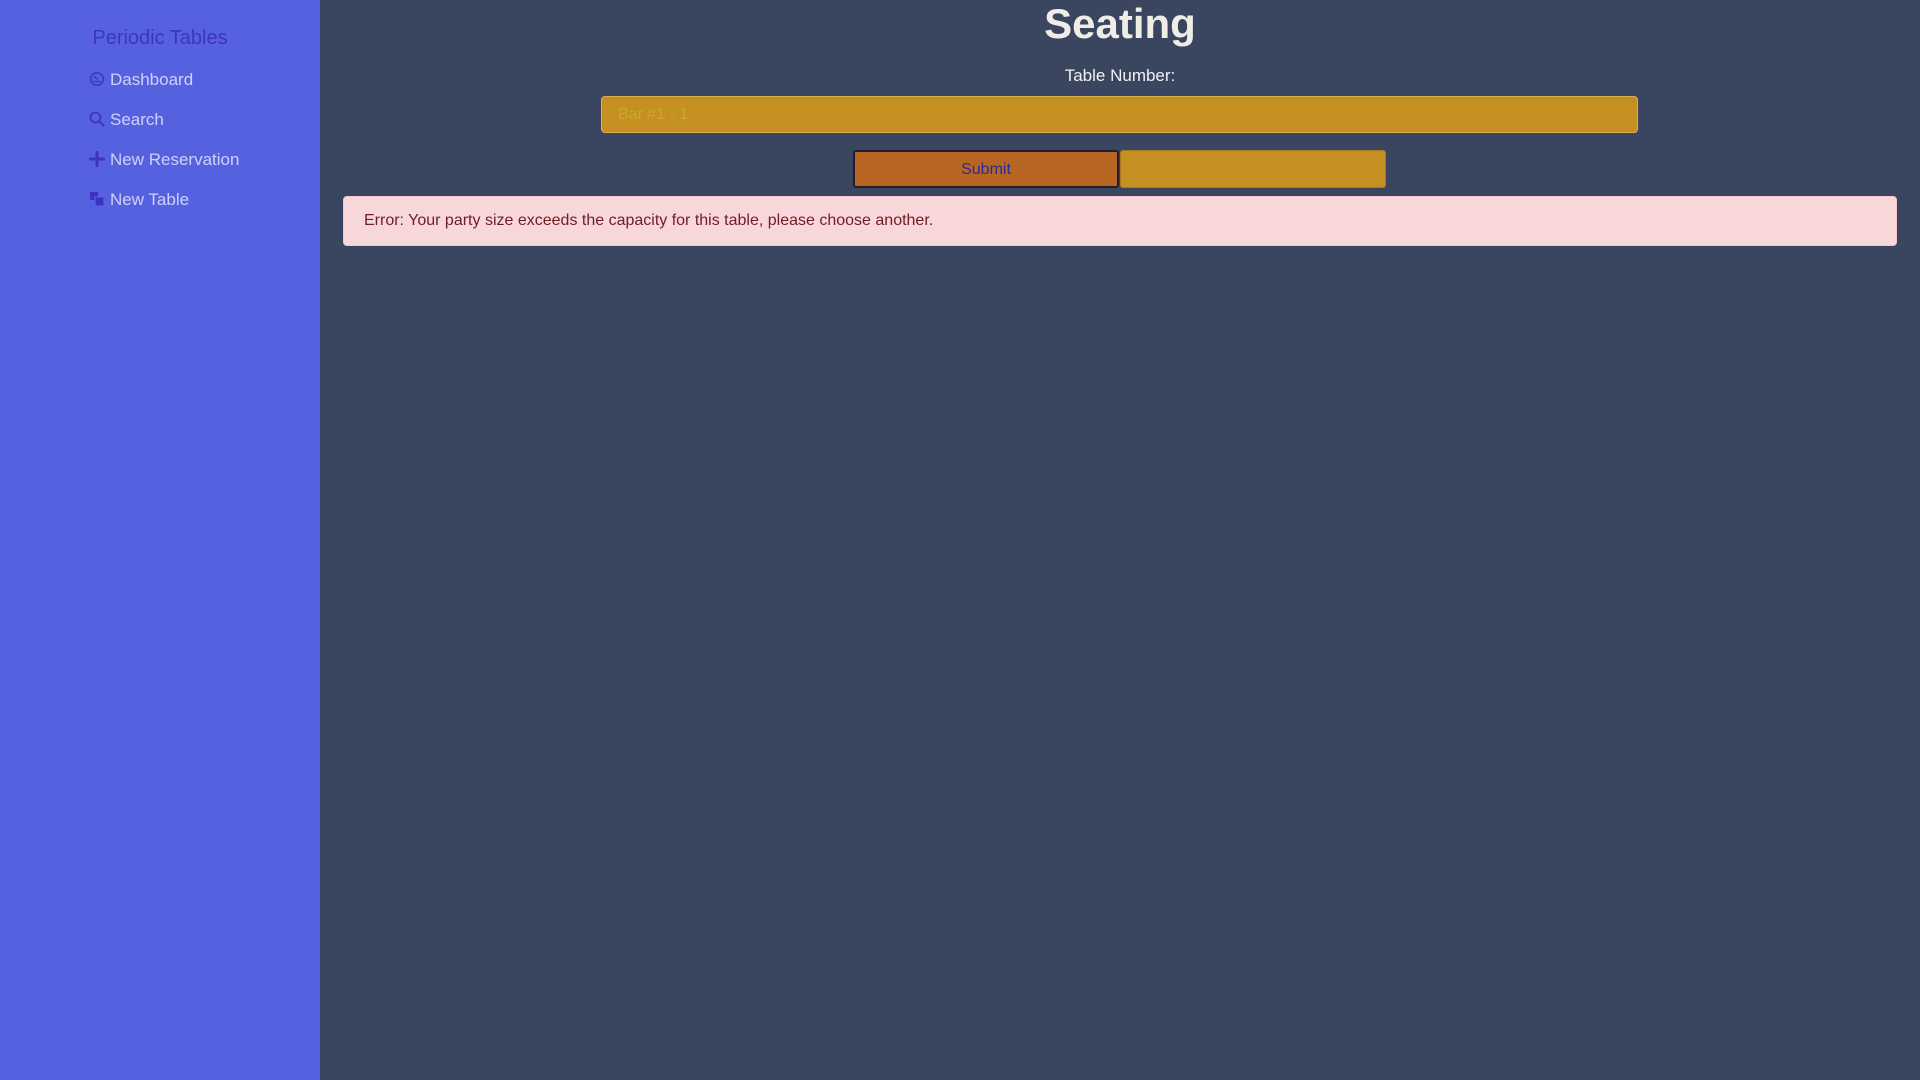 The image size is (1920, 1080). What do you see at coordinates (1119, 114) in the screenshot?
I see `table-number-select: Bar #1 - 1` at bounding box center [1119, 114].